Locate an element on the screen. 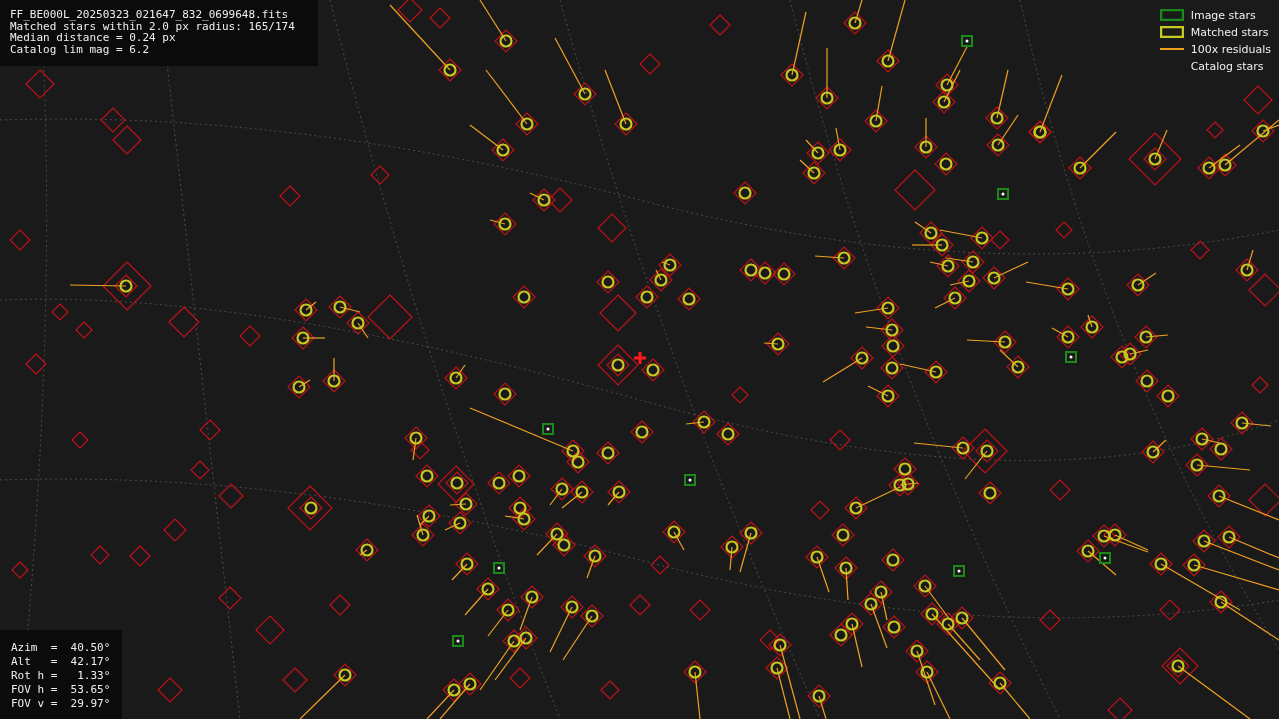 This screenshot has height=719, width=1279. pointing-line: Azim = 40.50° is located at coordinates (61, 648).